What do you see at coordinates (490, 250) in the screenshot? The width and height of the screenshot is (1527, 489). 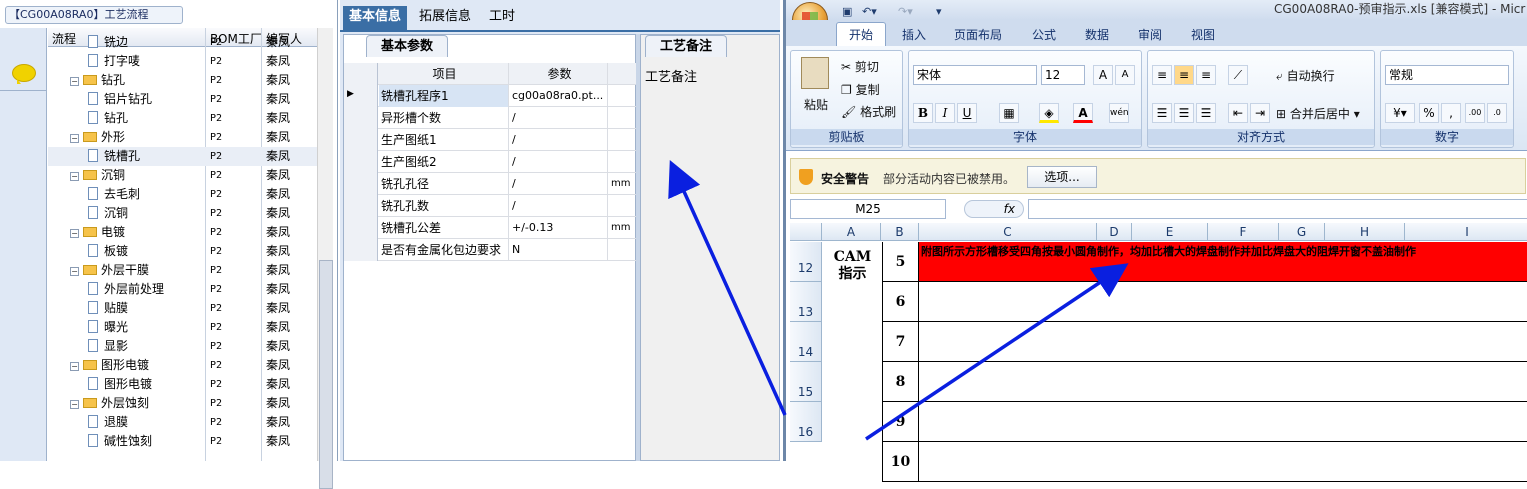 I see `param-row: 是否有金属化包边要求 N` at bounding box center [490, 250].